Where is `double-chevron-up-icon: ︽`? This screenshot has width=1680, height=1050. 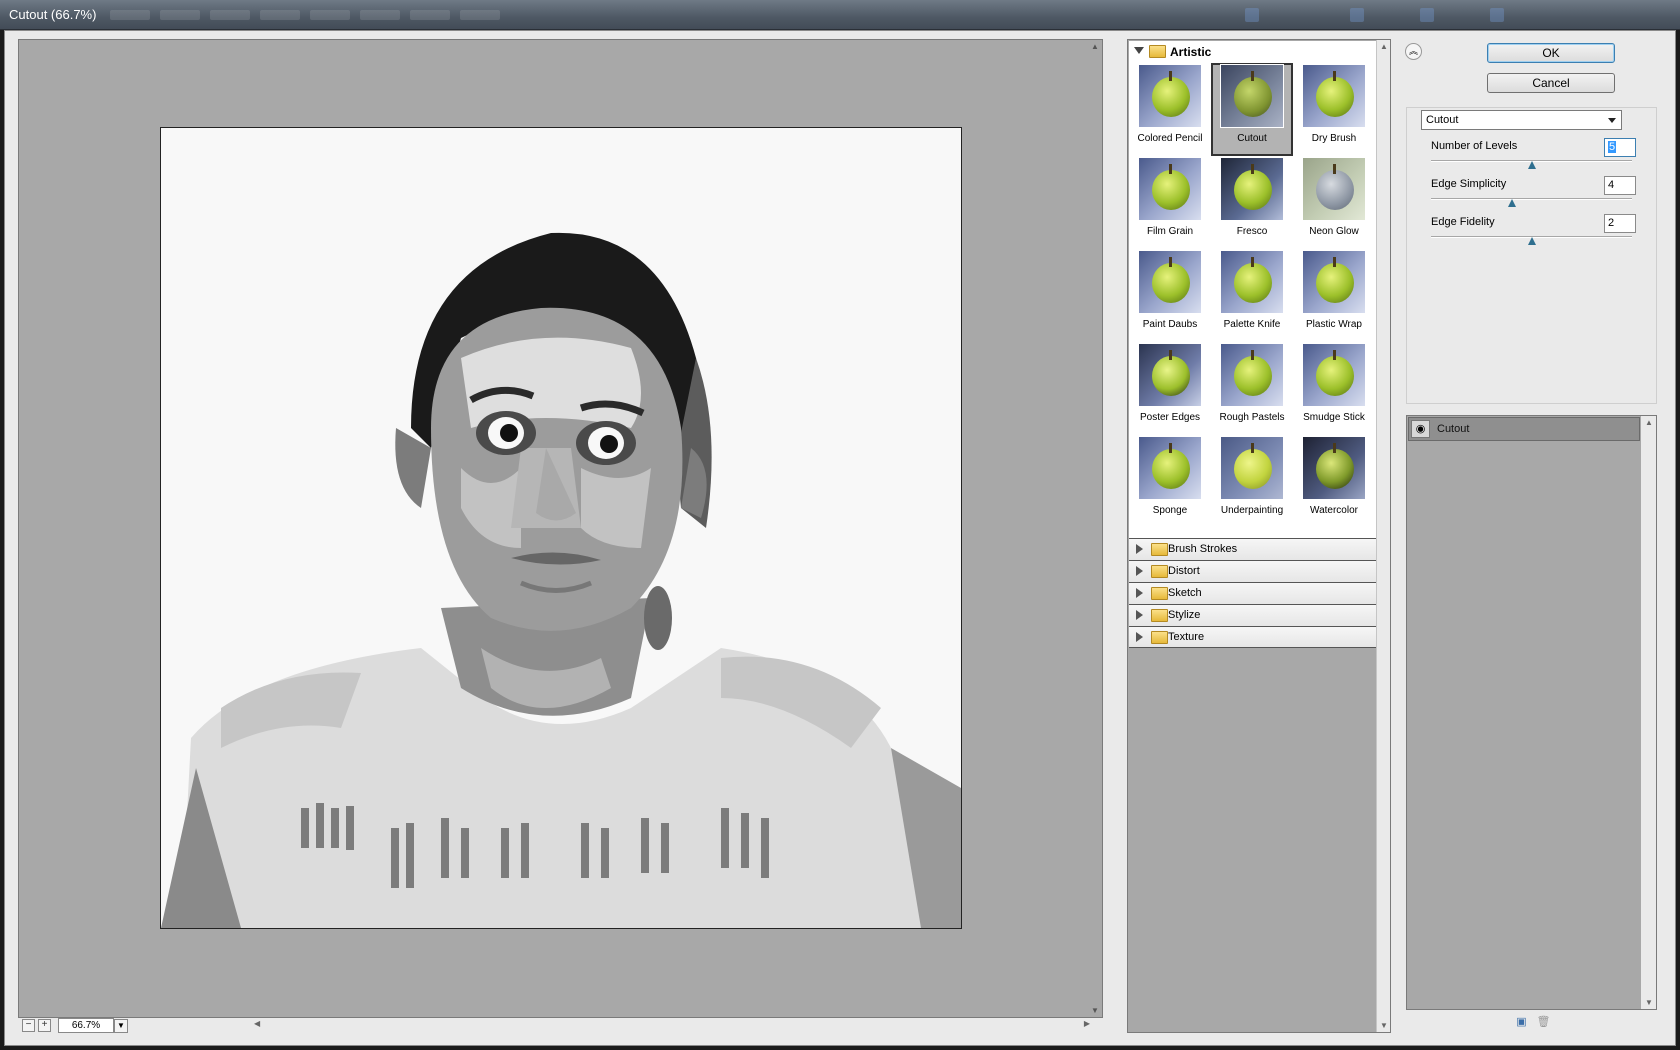
double-chevron-up-icon: ︽ is located at coordinates (1413, 51).